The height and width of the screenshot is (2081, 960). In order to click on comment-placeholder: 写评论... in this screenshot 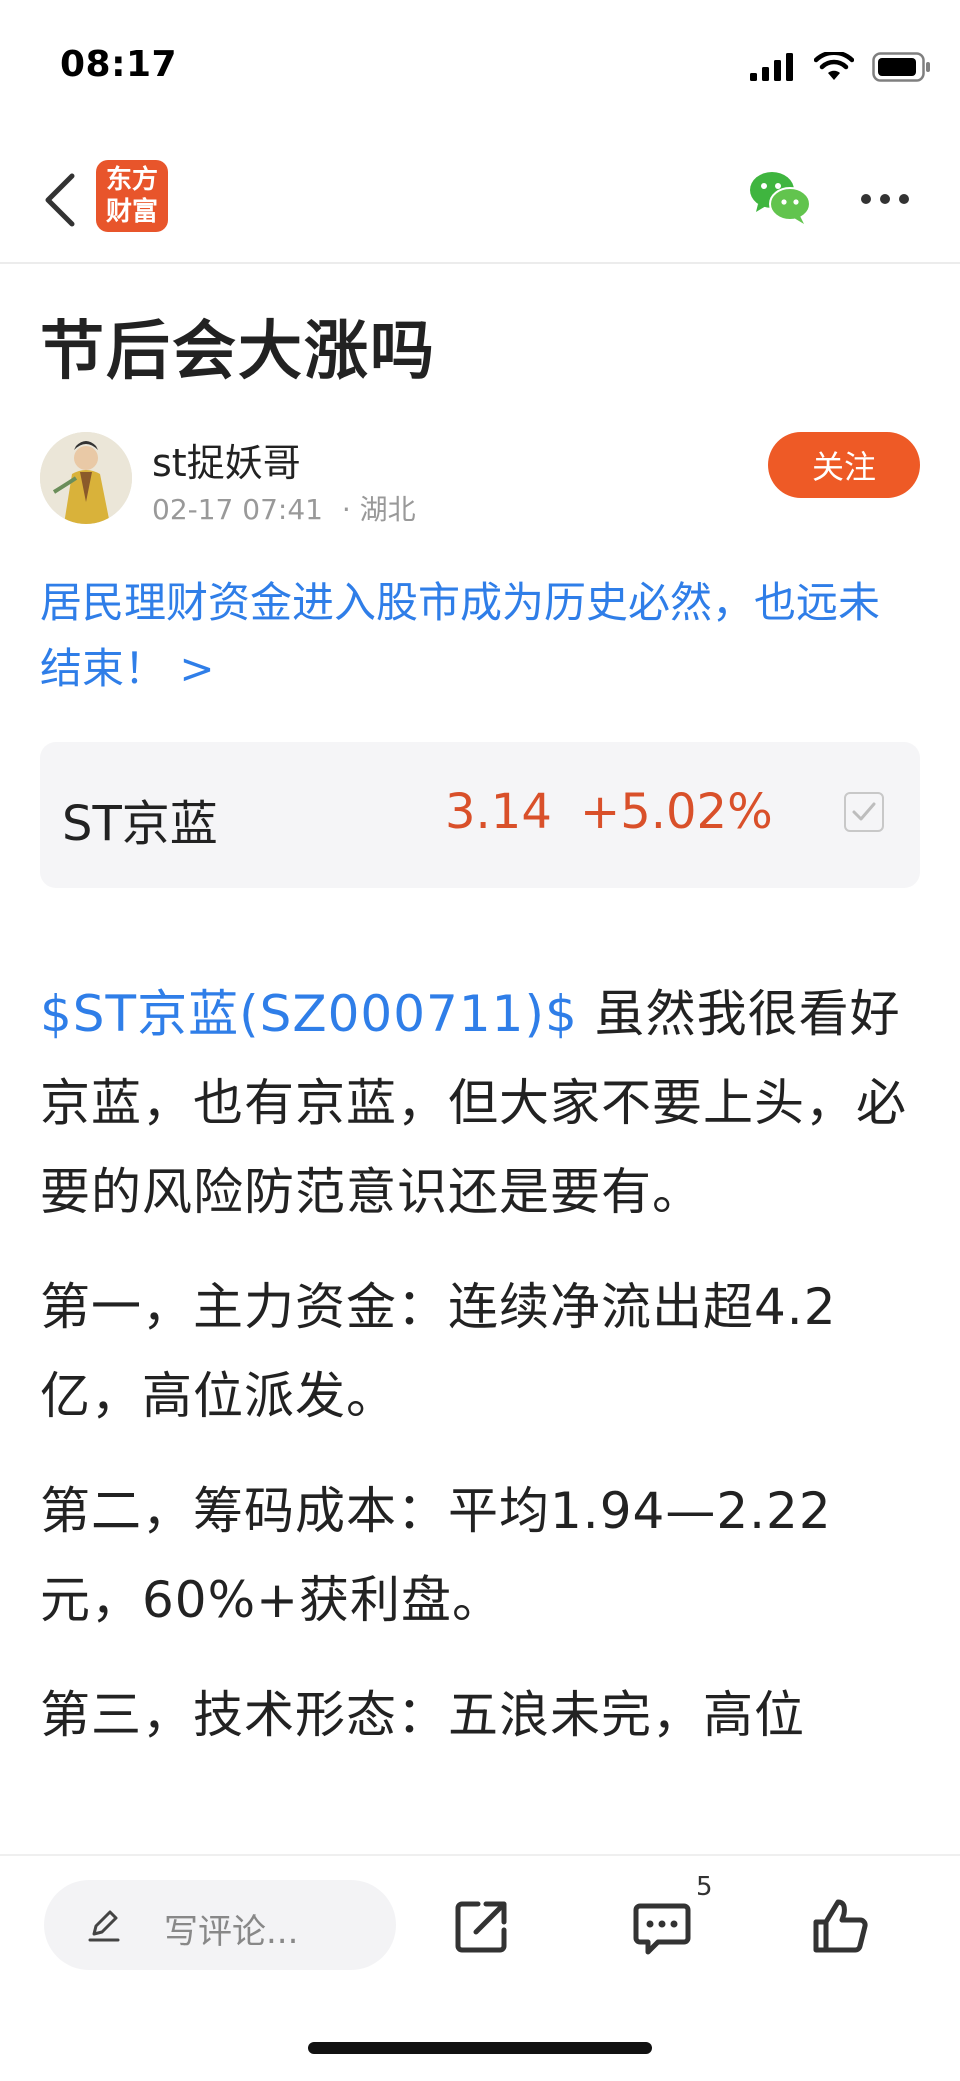, I will do `click(231, 1932)`.